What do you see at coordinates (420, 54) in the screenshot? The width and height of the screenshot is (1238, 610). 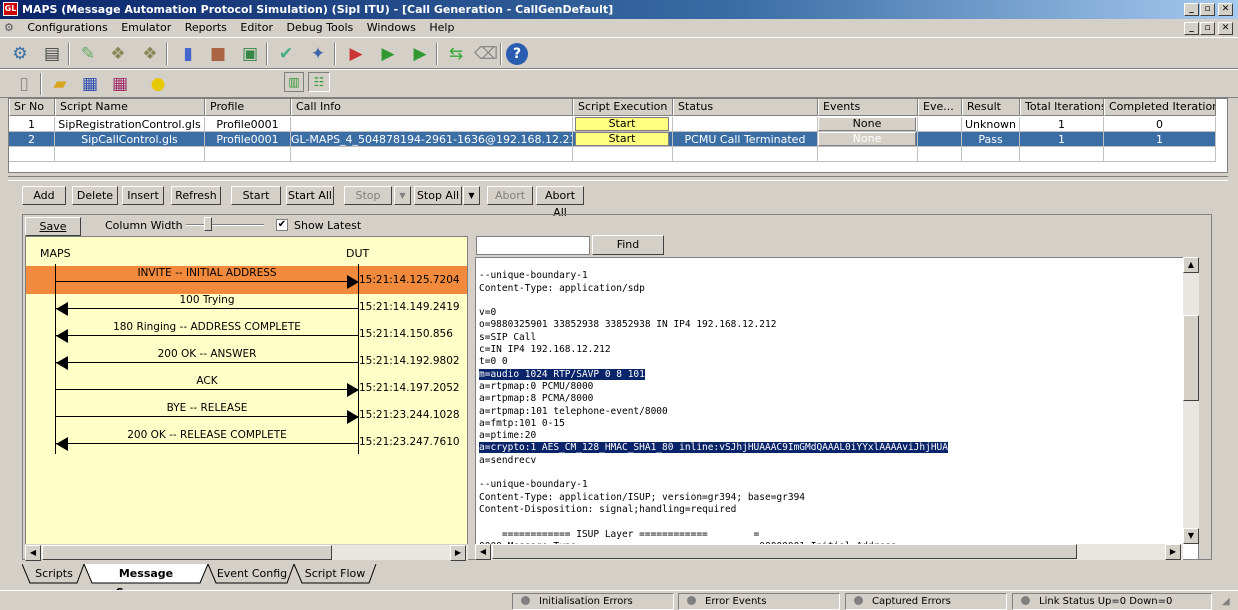 I see `run-pause-icon: ▶` at bounding box center [420, 54].